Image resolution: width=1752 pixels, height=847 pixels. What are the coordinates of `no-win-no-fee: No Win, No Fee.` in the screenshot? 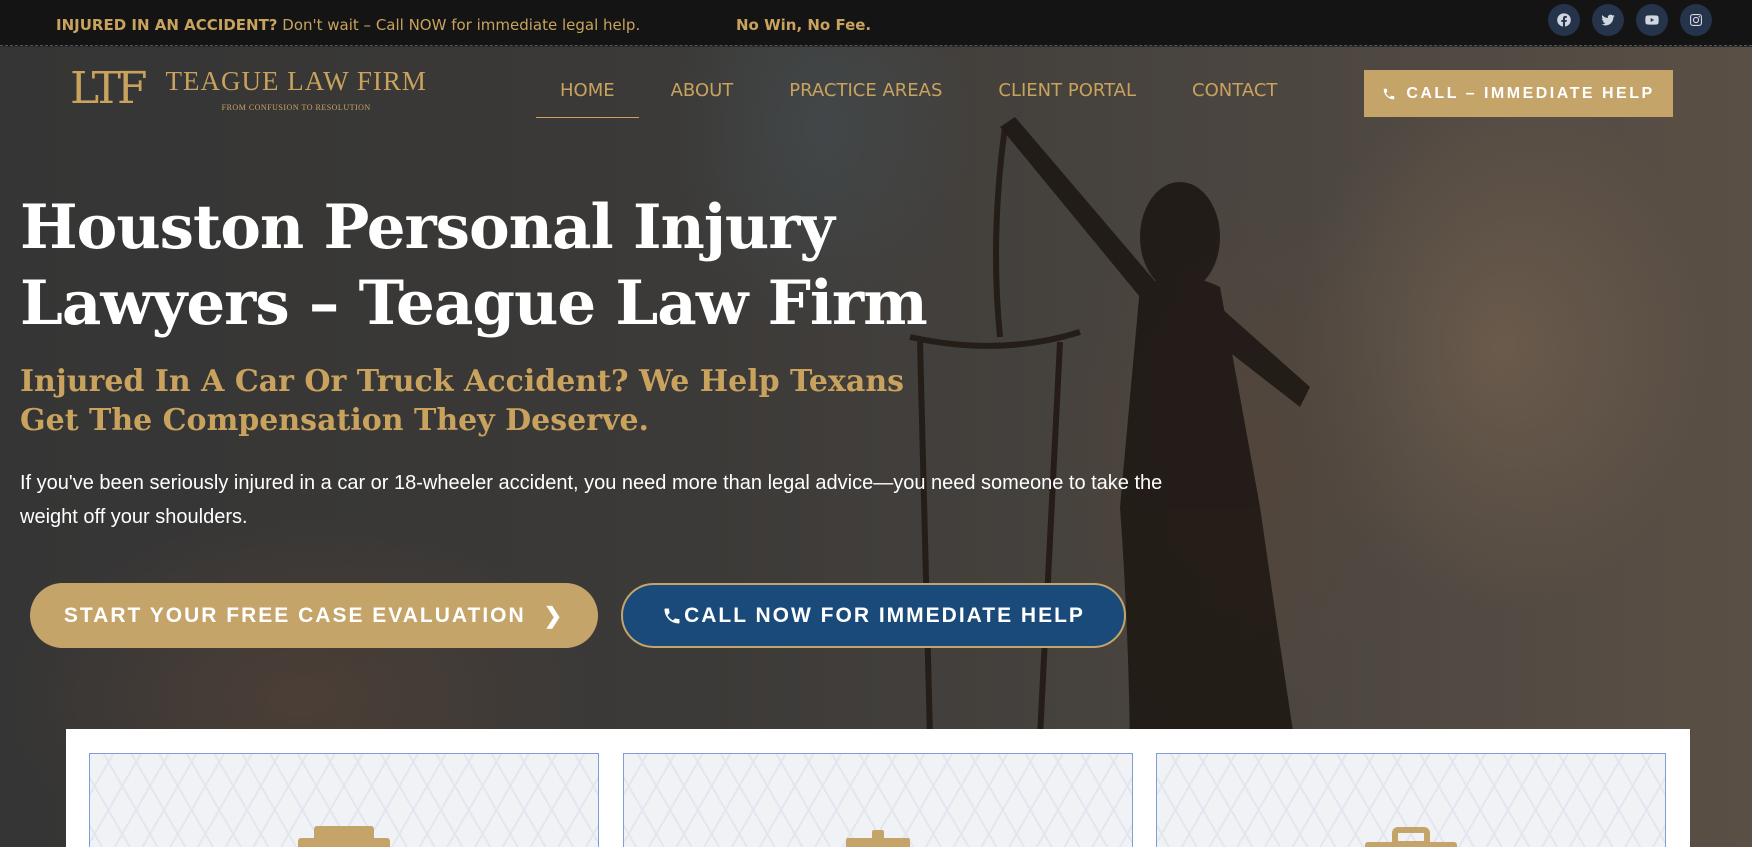 It's located at (804, 25).